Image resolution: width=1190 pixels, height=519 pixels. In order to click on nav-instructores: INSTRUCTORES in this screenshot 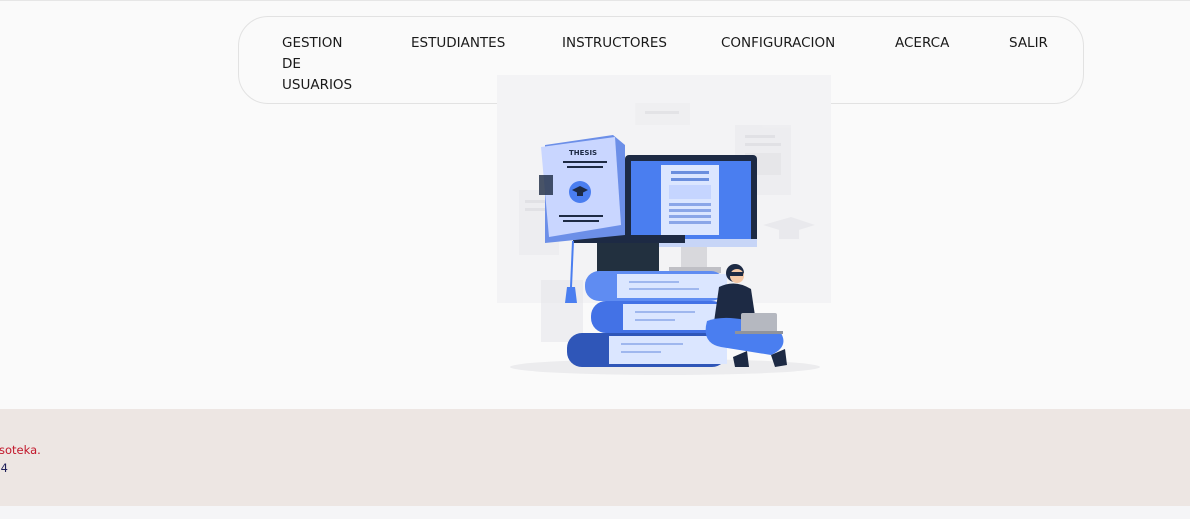, I will do `click(614, 43)`.